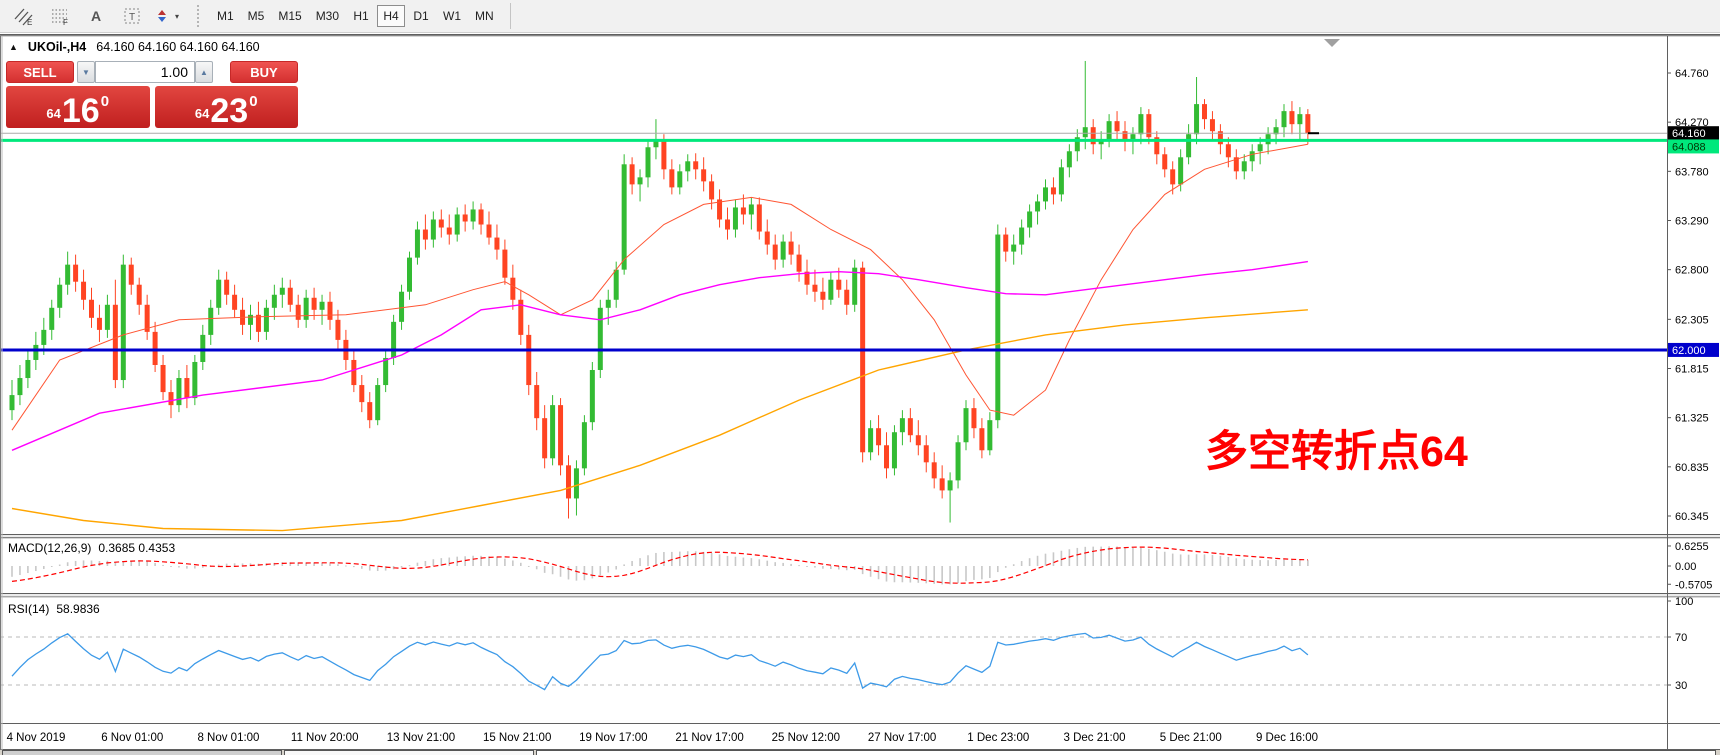 This screenshot has height=755, width=1720. What do you see at coordinates (105, 101) in the screenshot?
I see `bid-sup-digit: 0` at bounding box center [105, 101].